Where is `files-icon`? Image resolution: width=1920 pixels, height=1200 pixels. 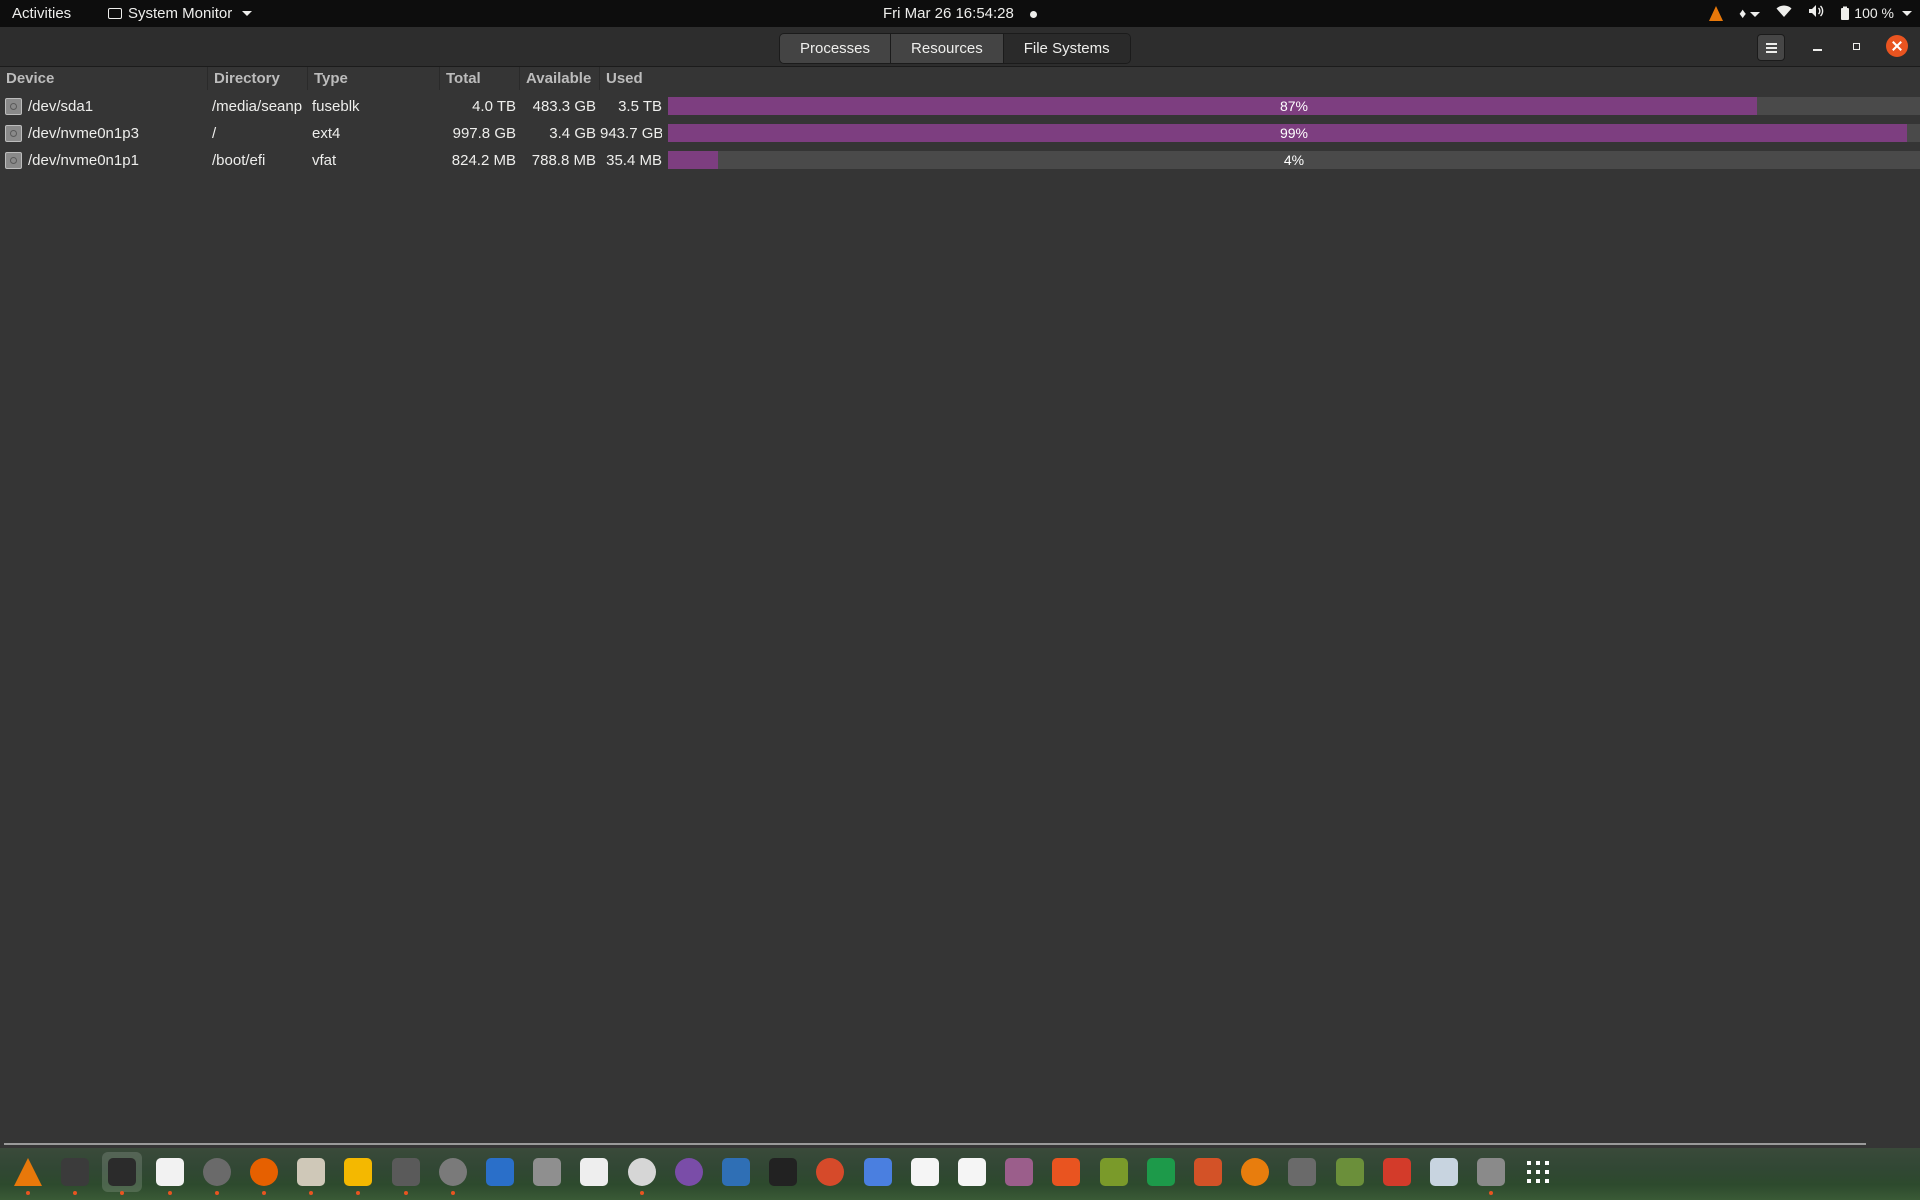
files-icon is located at coordinates (311, 1173).